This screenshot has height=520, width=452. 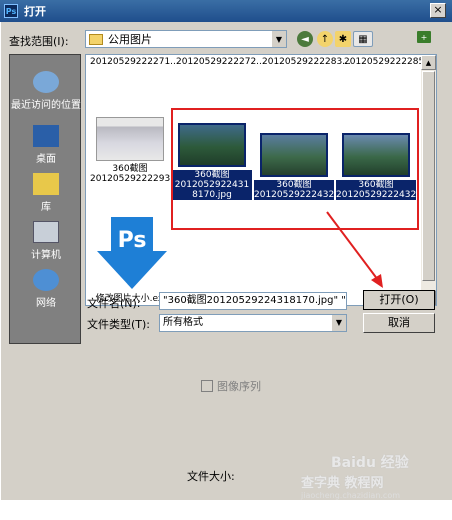 What do you see at coordinates (239, 386) in the screenshot?
I see `image-sequence-label: 图像序列` at bounding box center [239, 386].